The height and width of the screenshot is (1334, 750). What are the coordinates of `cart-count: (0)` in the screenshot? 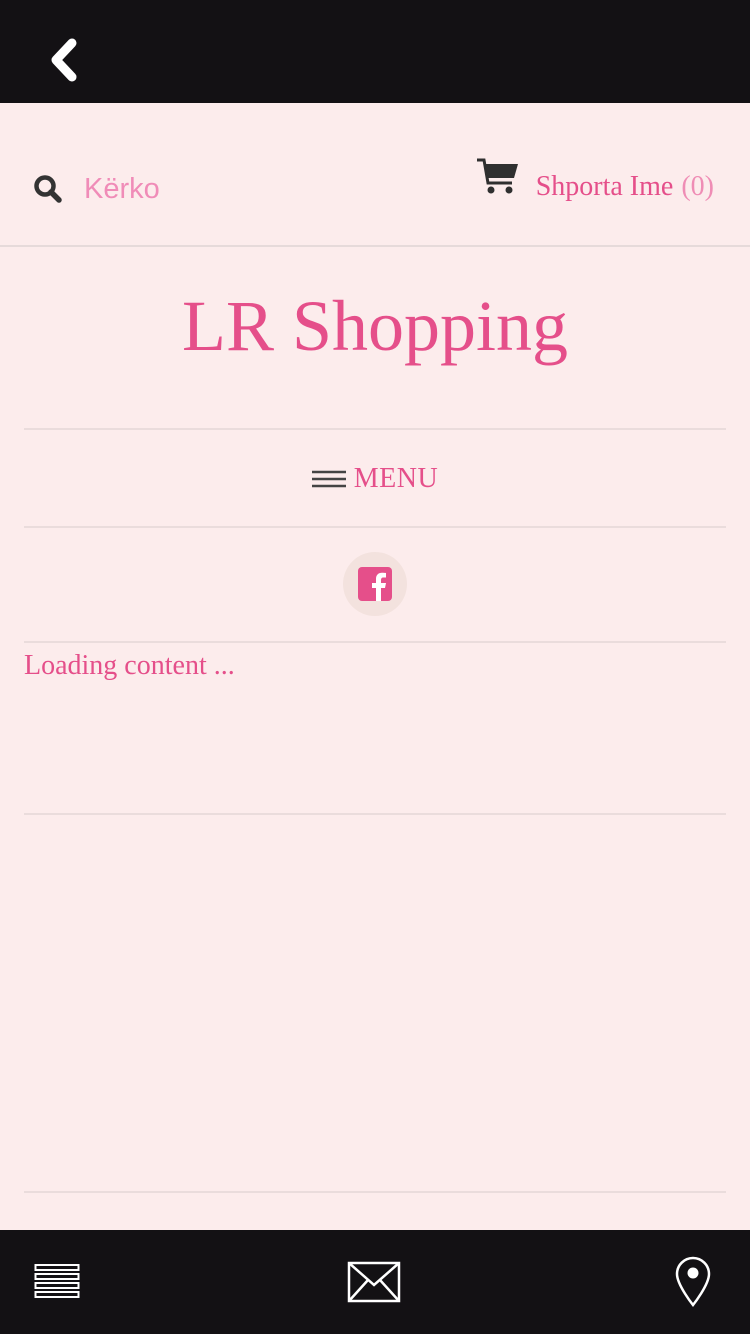 It's located at (697, 186).